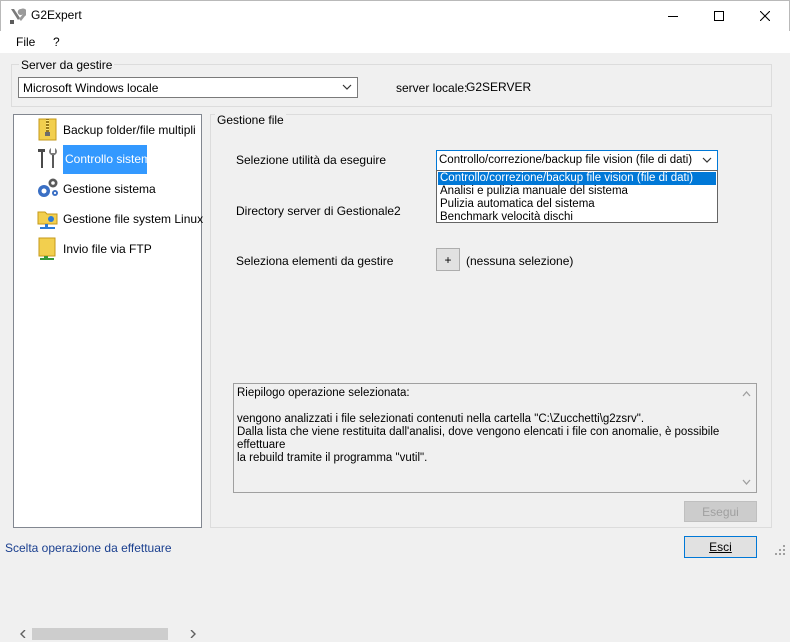 This screenshot has height=642, width=790. Describe the element at coordinates (56, 15) in the screenshot. I see `window-title: G2Expert` at that location.